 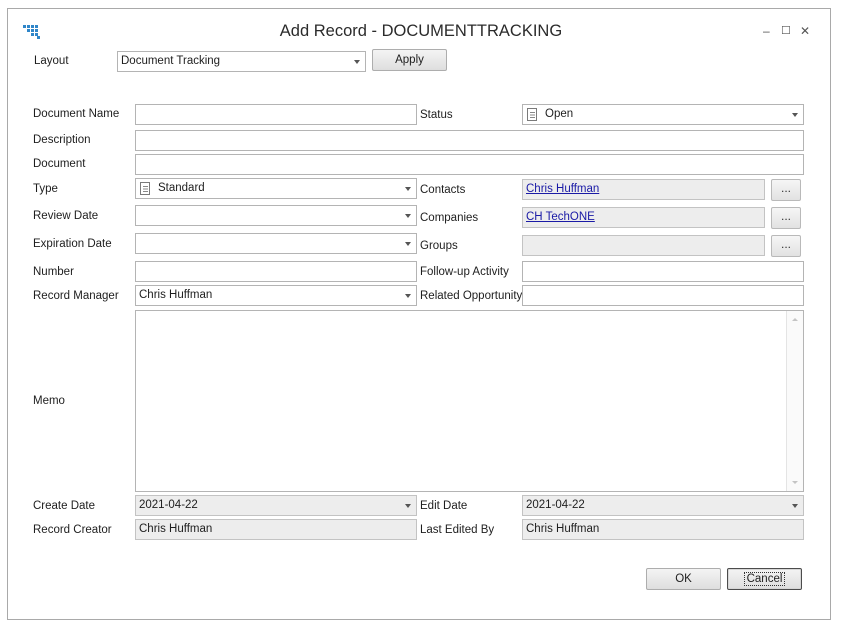 What do you see at coordinates (663, 505) in the screenshot?
I see `edit-date-picker: 2021-04-22` at bounding box center [663, 505].